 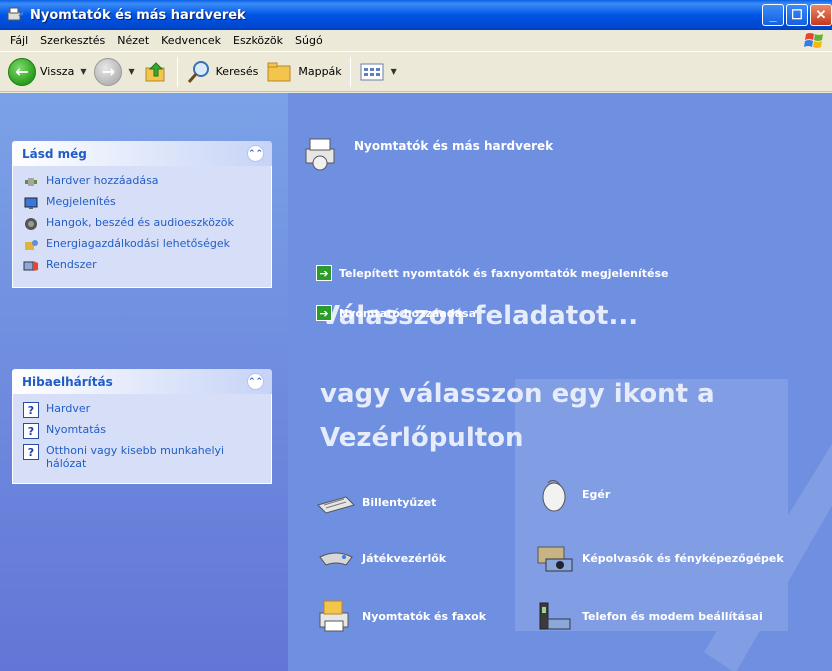 I want to click on mouse-icon, so click(x=554, y=495).